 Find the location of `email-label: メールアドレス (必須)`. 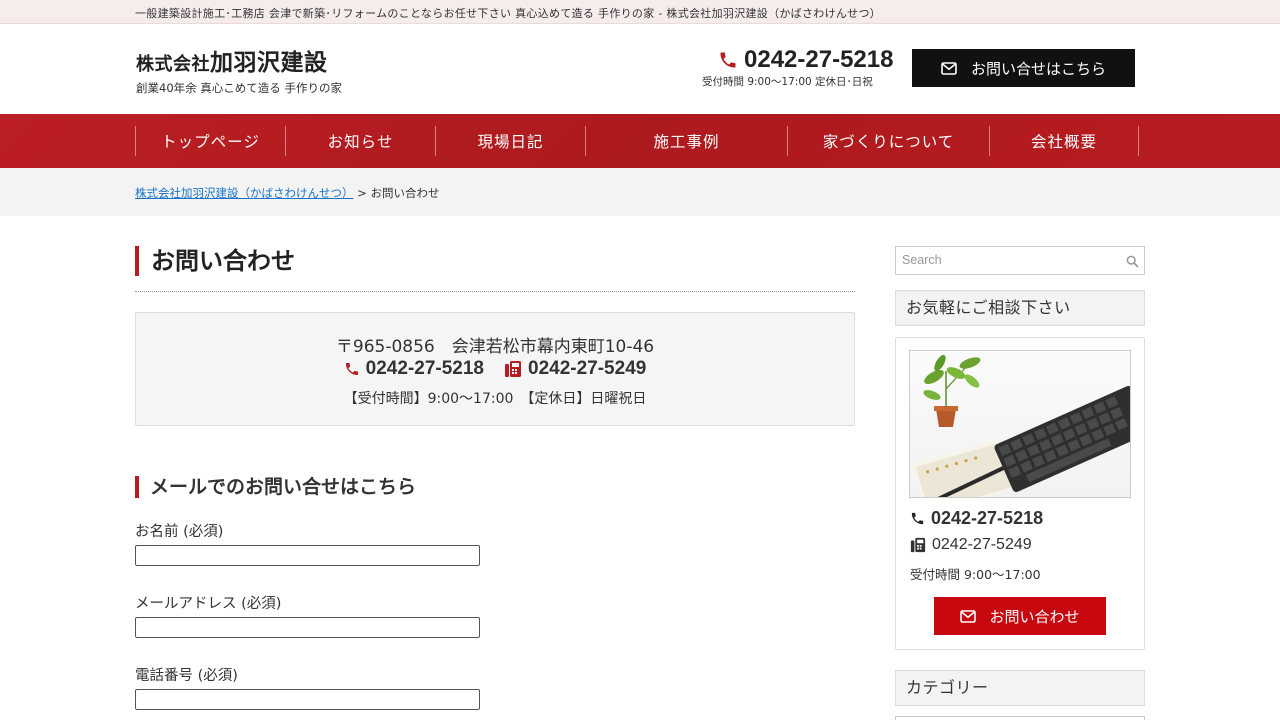

email-label: メールアドレス (必須) is located at coordinates (208, 604).